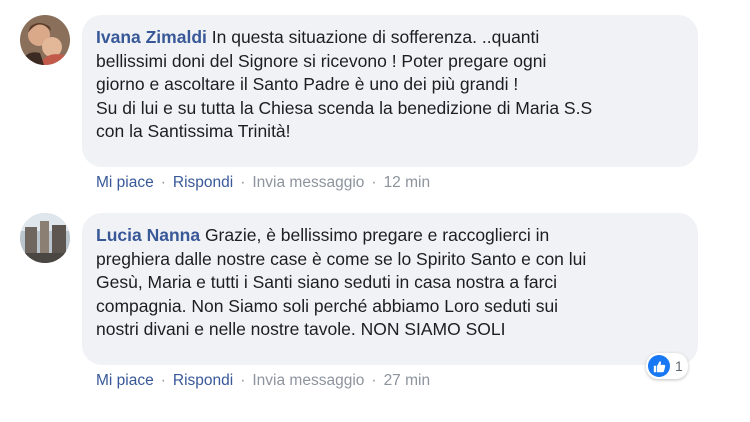  What do you see at coordinates (679, 366) in the screenshot?
I see `reaction-count: 1` at bounding box center [679, 366].